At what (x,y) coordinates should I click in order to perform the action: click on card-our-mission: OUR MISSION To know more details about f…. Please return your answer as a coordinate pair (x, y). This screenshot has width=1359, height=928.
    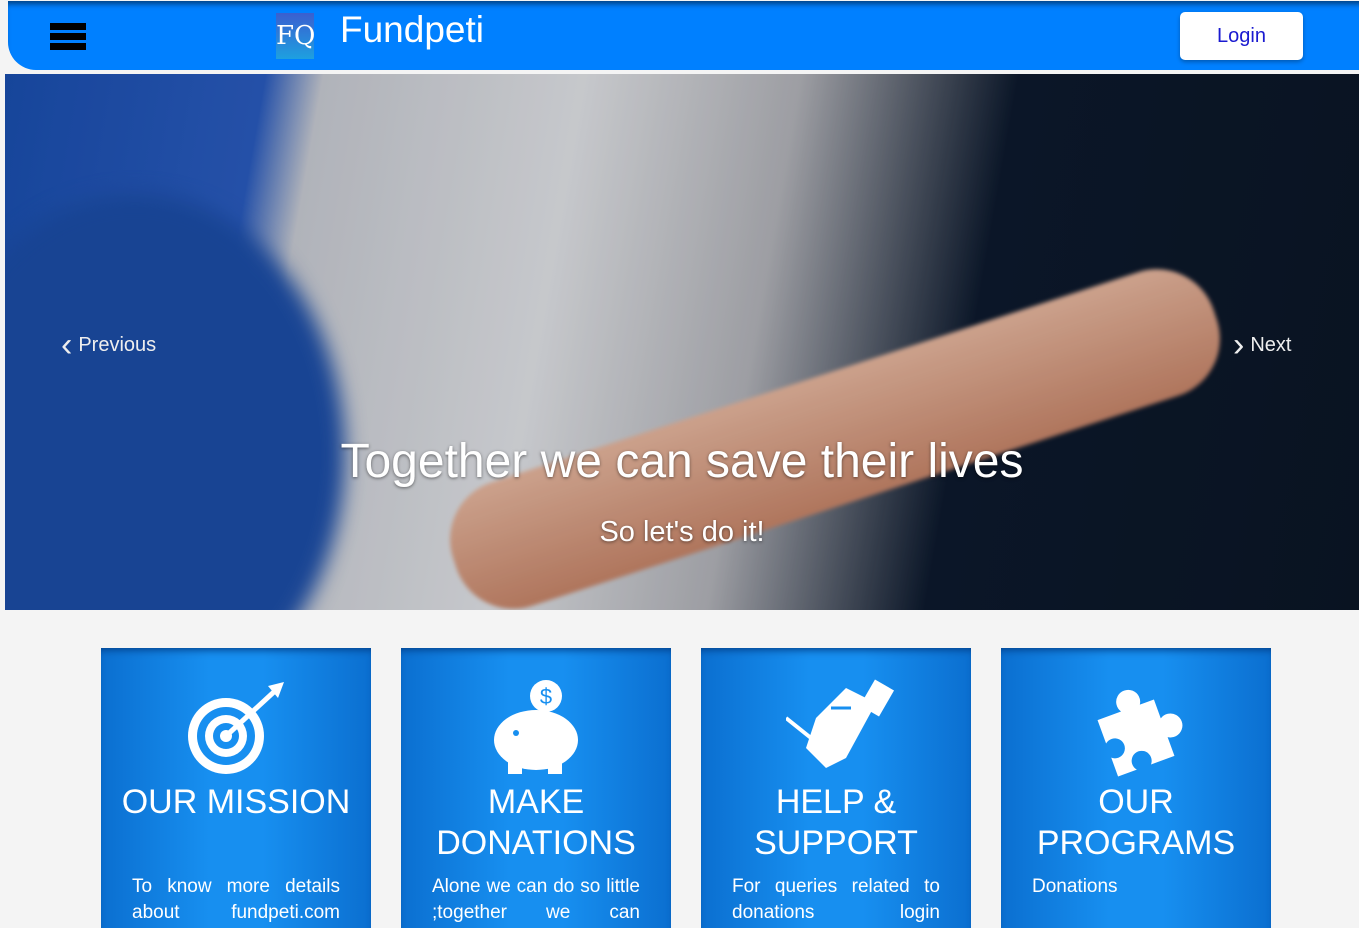
    Looking at the image, I should click on (236, 788).